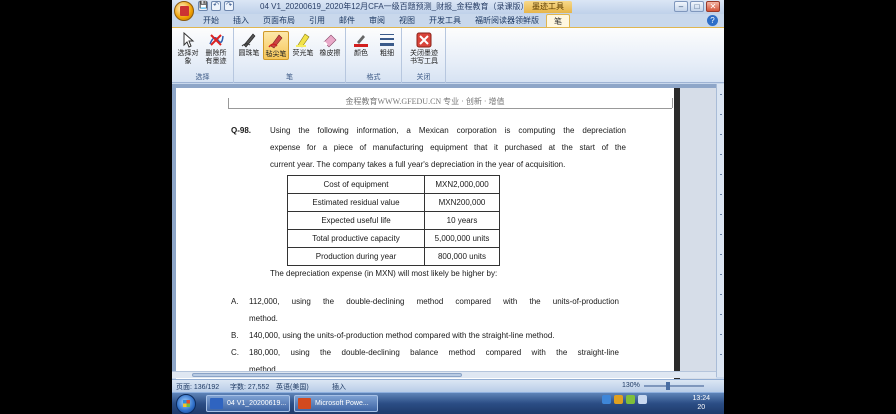 The height and width of the screenshot is (414, 896). I want to click on tray-app-icon, so click(618, 399).